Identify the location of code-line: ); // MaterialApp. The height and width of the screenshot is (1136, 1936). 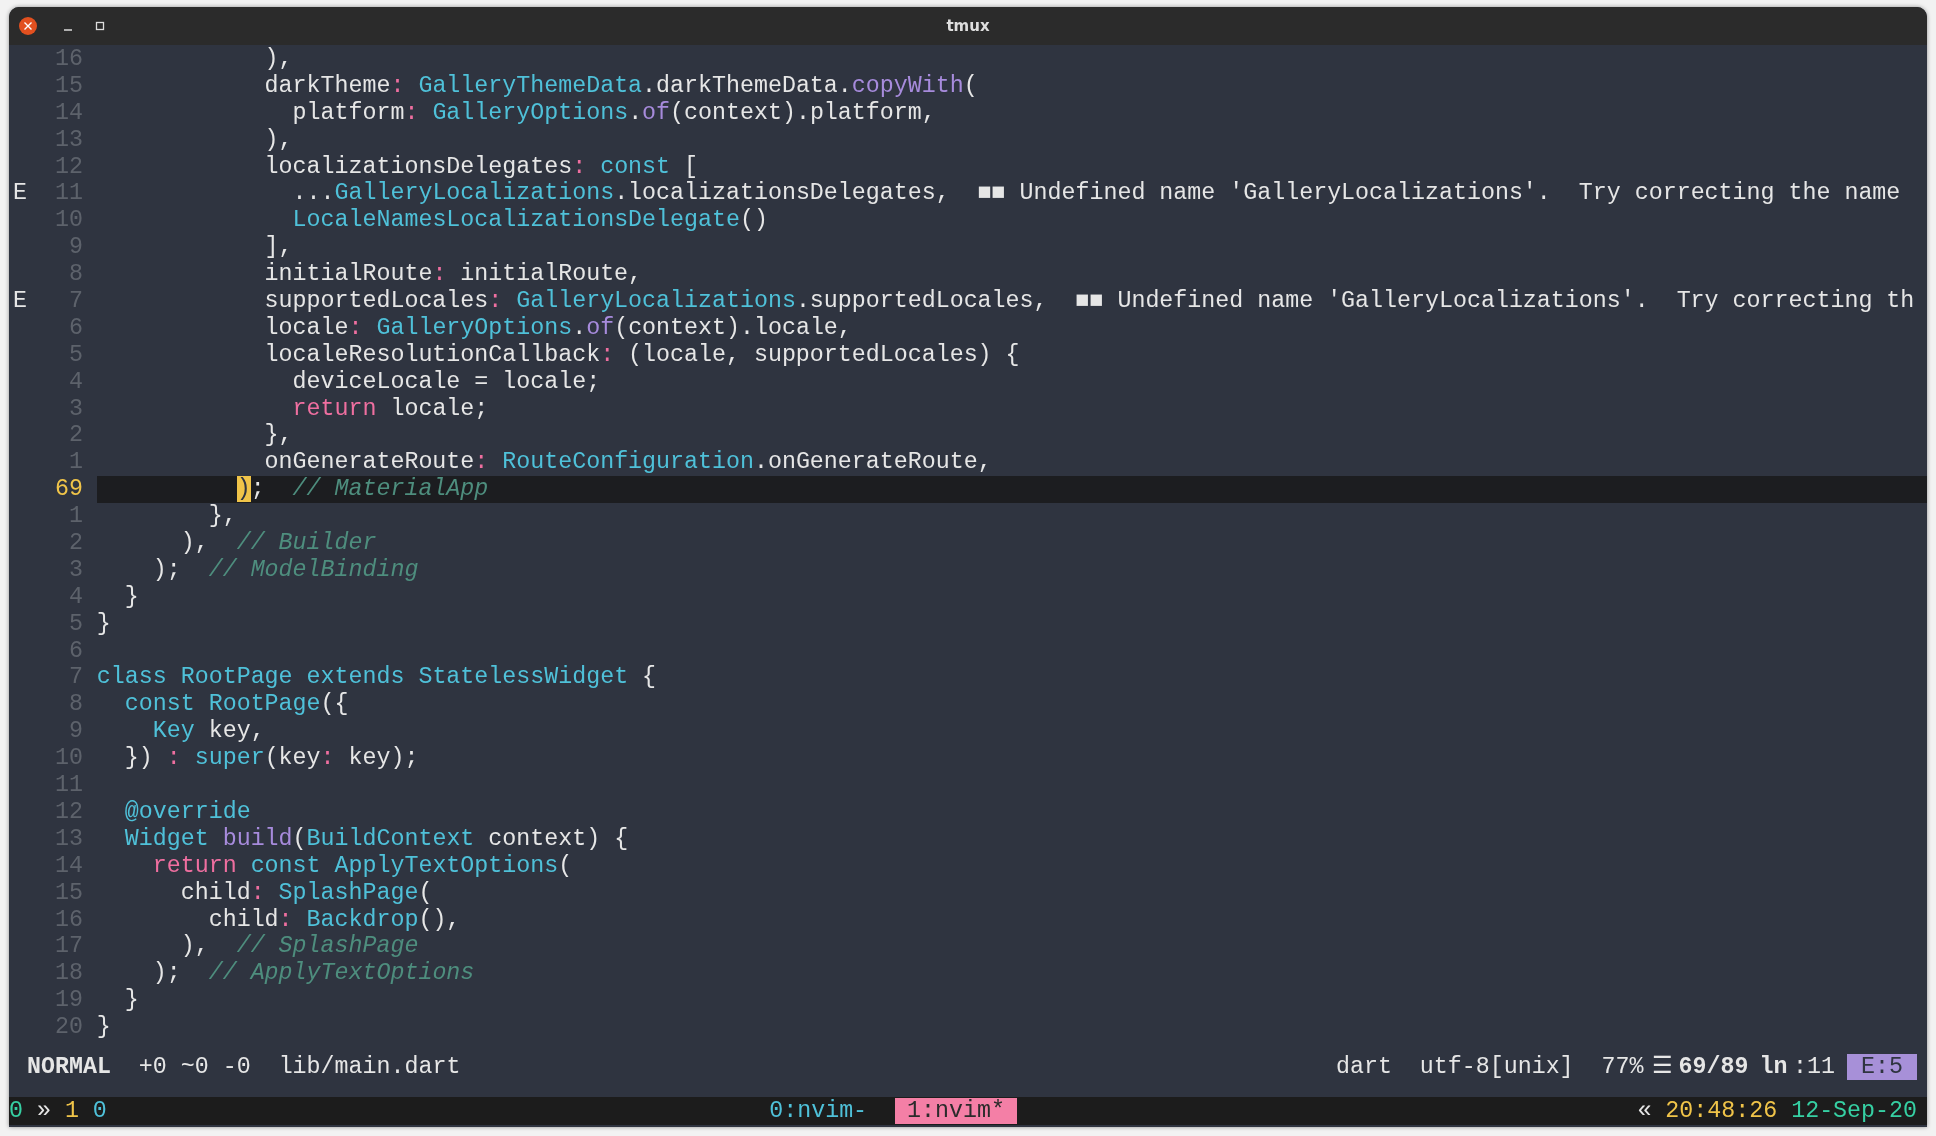
(362, 490).